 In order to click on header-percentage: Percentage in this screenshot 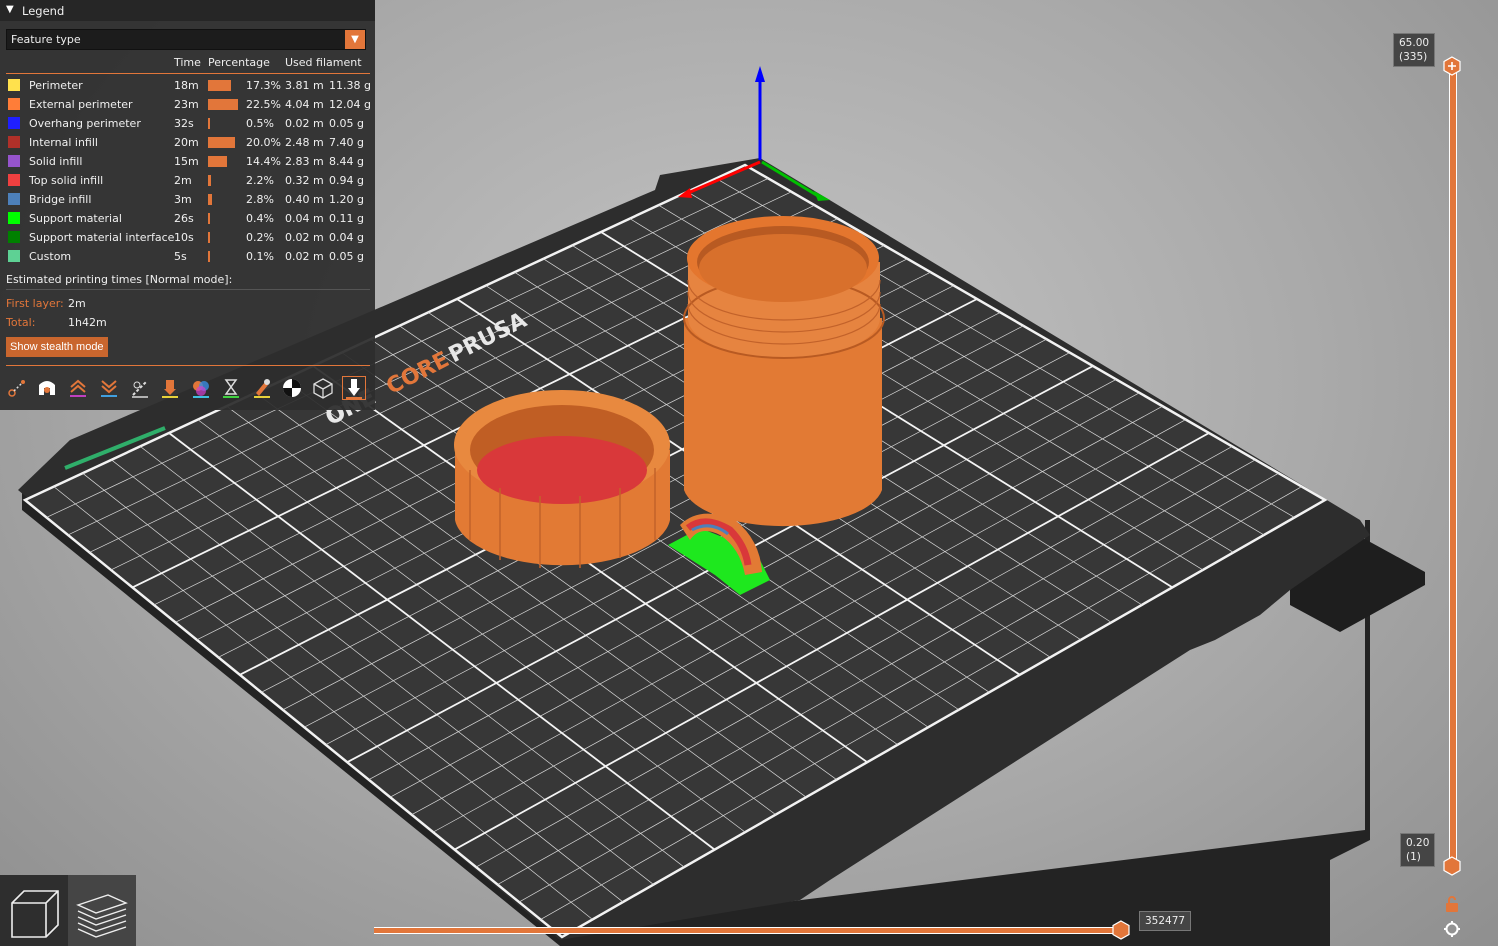, I will do `click(239, 62)`.